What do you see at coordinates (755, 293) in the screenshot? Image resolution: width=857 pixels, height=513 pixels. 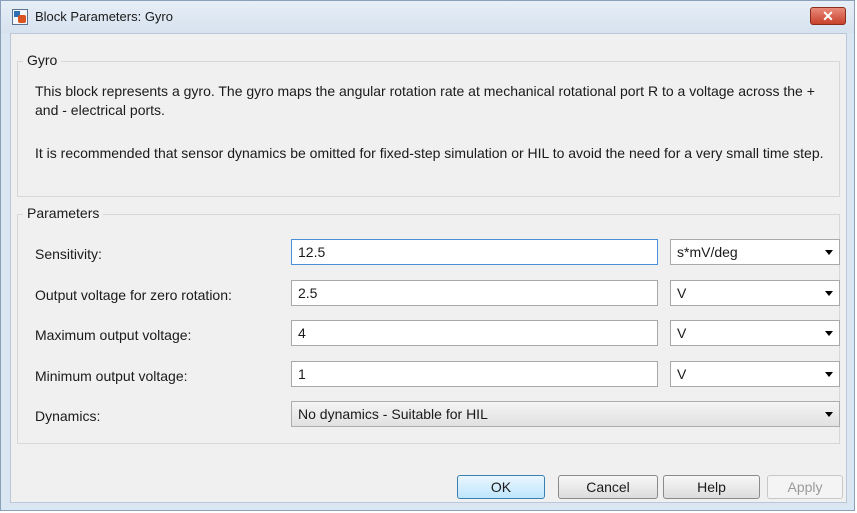 I see `zero-rotation-voltage-unit-select: V` at bounding box center [755, 293].